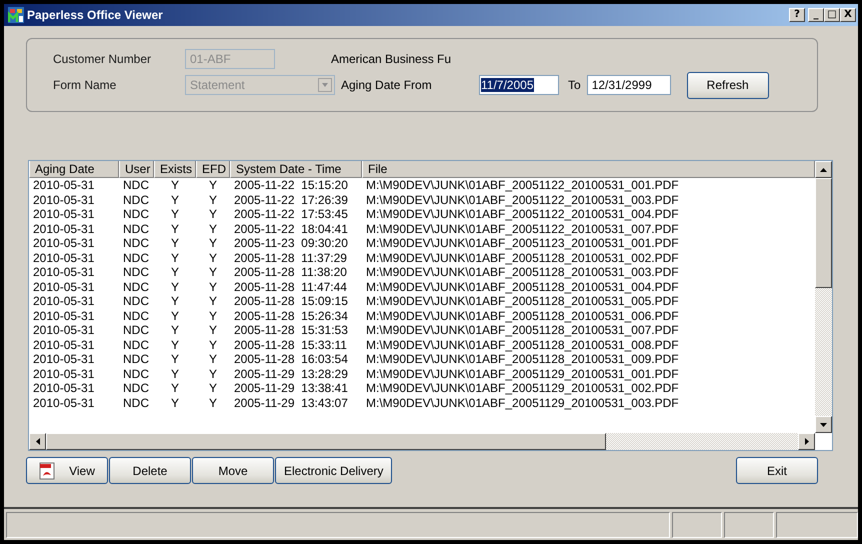  Describe the element at coordinates (291, 315) in the screenshot. I see `table-cell-text: 2005-11-28 15:26:34` at that location.